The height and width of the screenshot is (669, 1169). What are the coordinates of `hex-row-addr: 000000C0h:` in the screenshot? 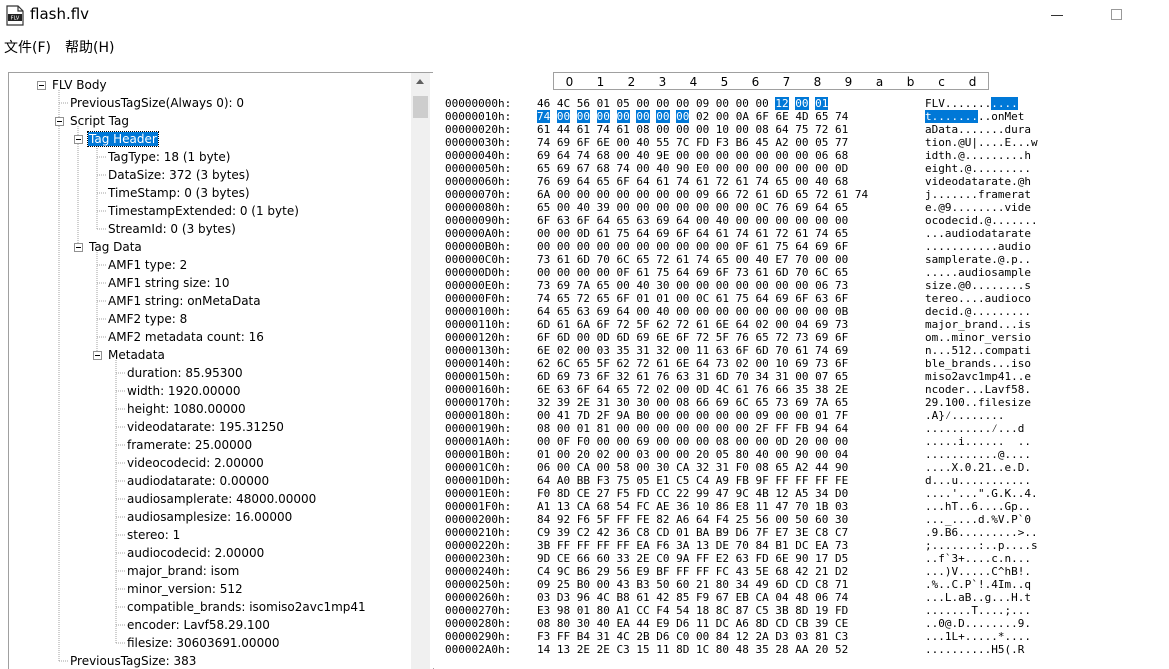 It's located at (478, 259).